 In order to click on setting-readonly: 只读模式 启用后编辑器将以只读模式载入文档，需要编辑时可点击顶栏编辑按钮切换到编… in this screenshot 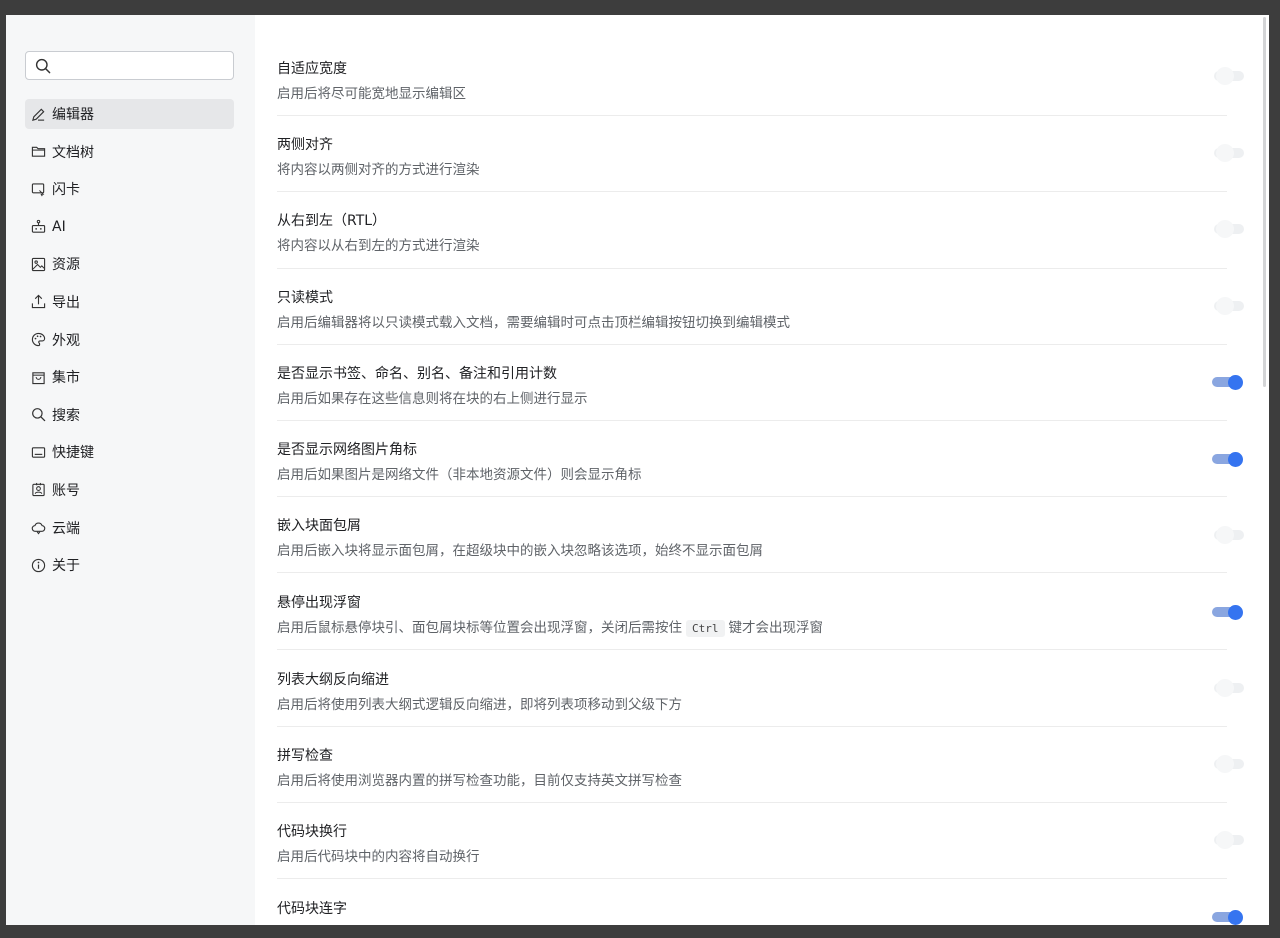, I will do `click(752, 316)`.